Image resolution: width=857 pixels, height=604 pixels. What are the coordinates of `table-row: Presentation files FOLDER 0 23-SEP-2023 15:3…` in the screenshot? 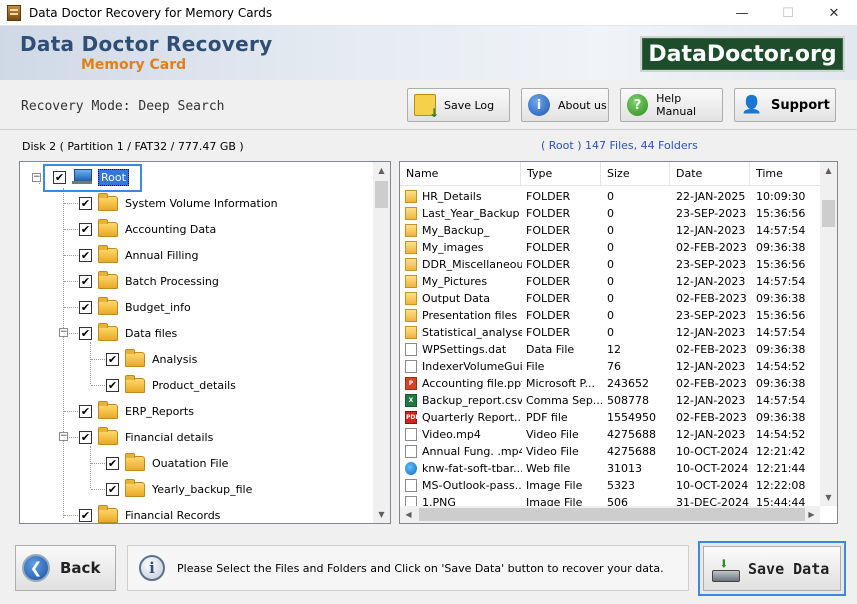 It's located at (610, 315).